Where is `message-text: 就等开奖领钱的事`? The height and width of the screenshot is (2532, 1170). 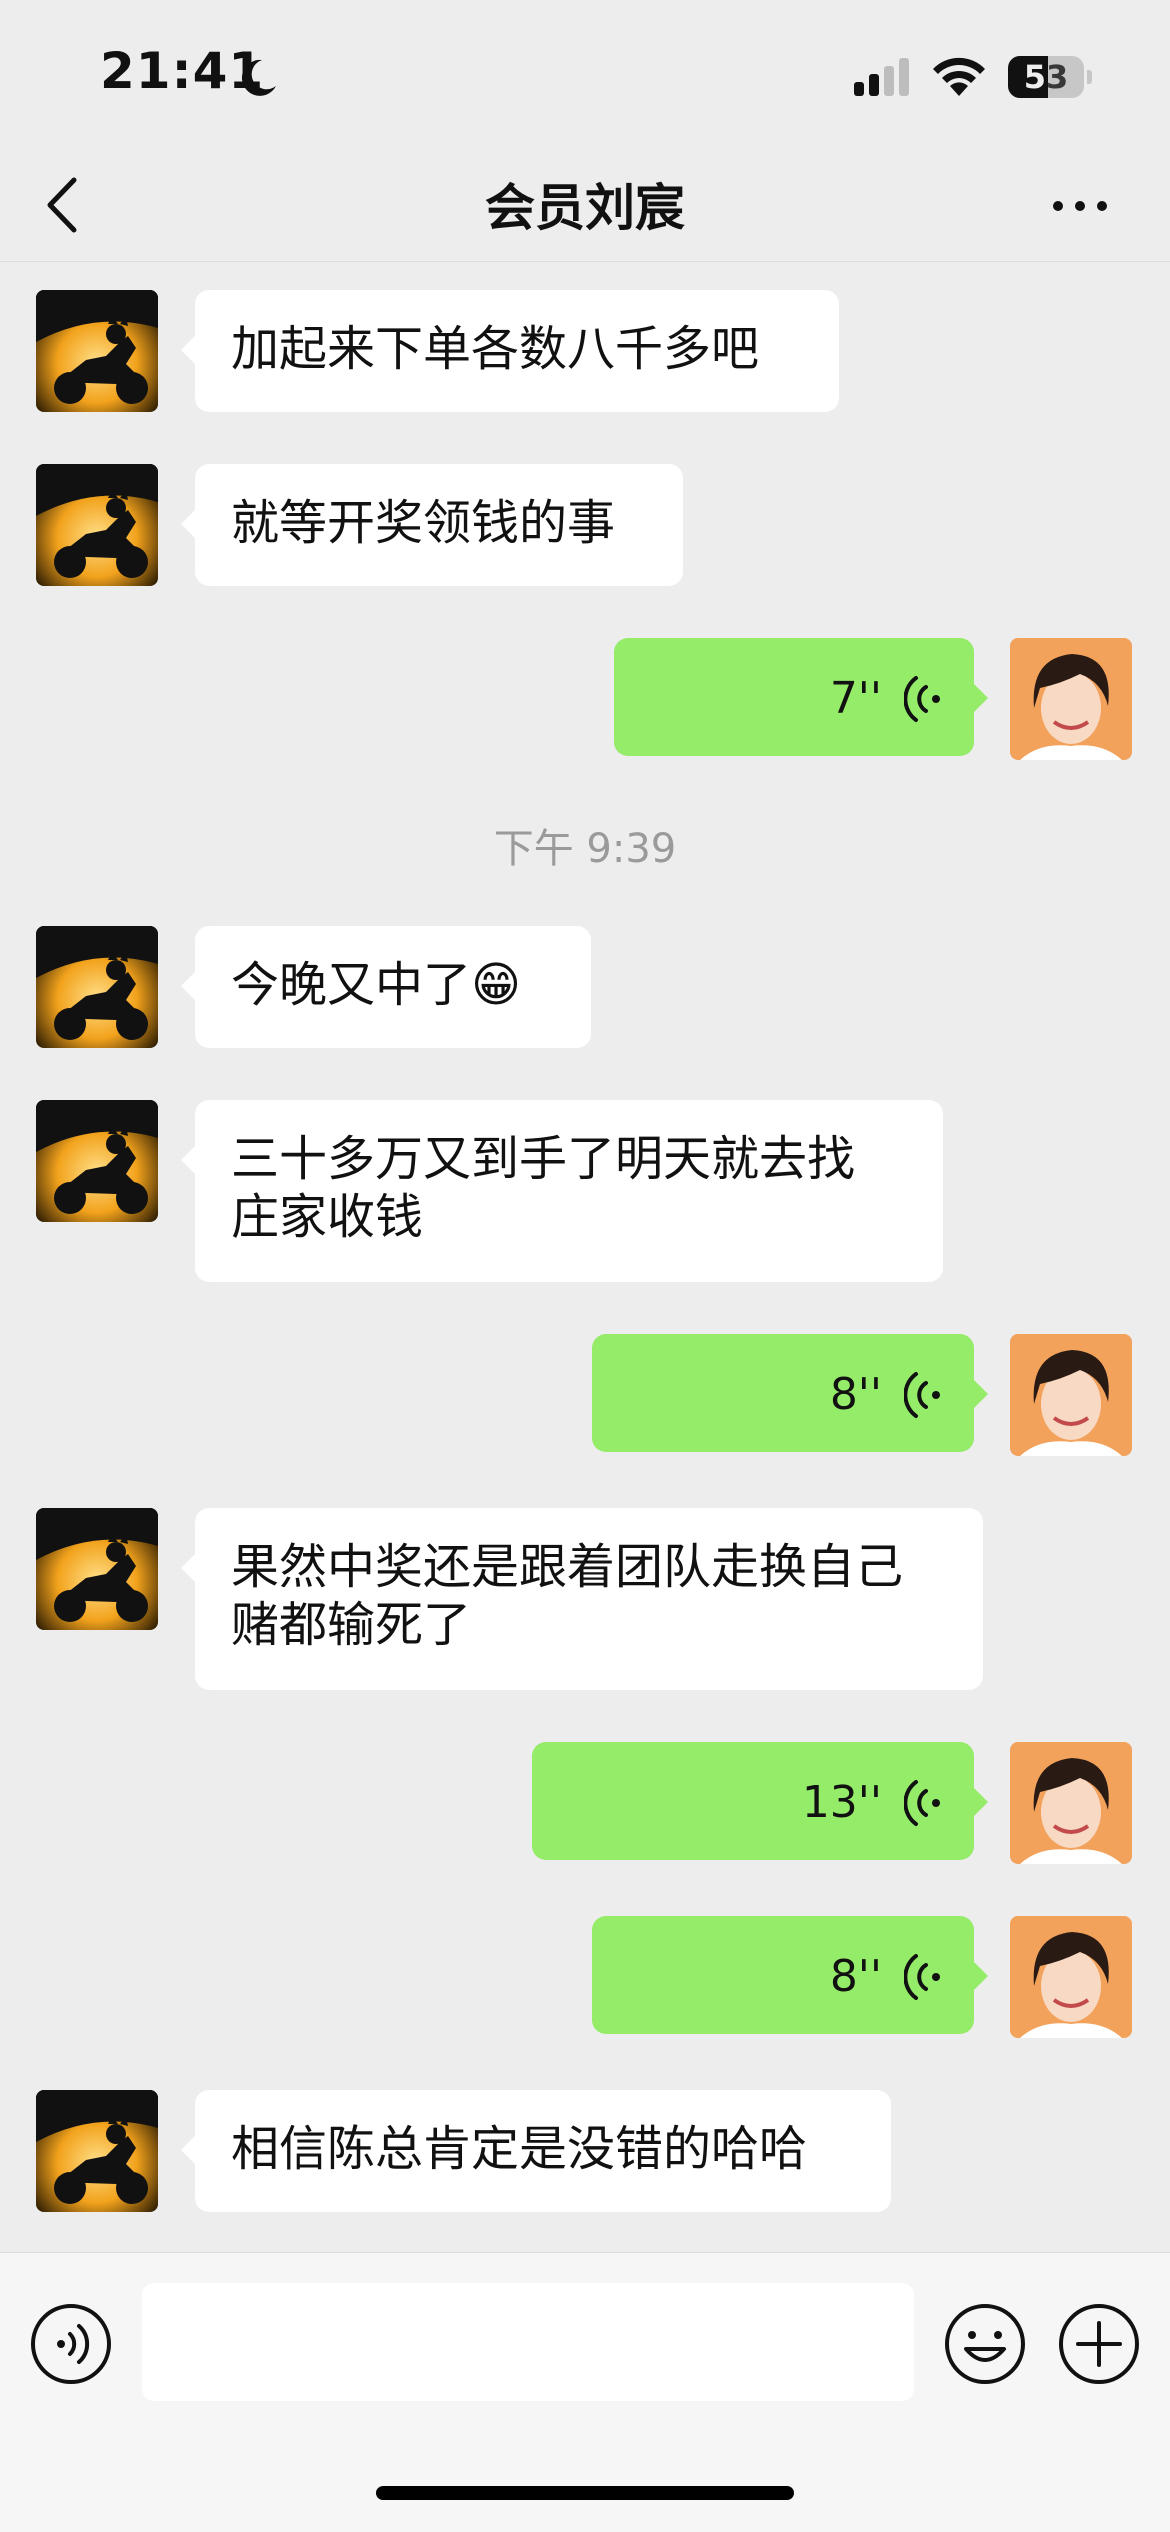
message-text: 就等开奖领钱的事 is located at coordinates (423, 523).